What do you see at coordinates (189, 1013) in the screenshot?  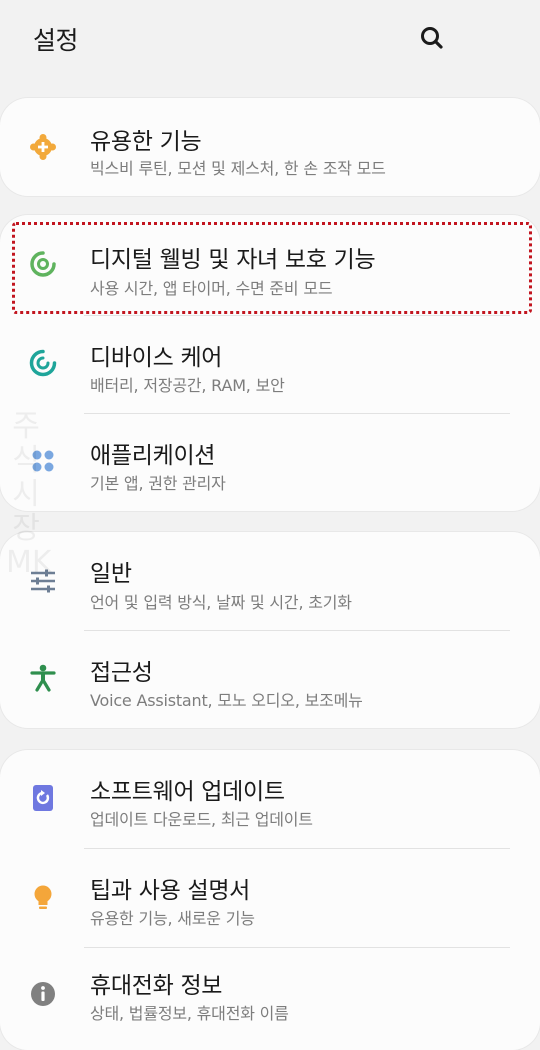 I see `item-subtitle: 상태, 법률정보, 휴대전화 이름` at bounding box center [189, 1013].